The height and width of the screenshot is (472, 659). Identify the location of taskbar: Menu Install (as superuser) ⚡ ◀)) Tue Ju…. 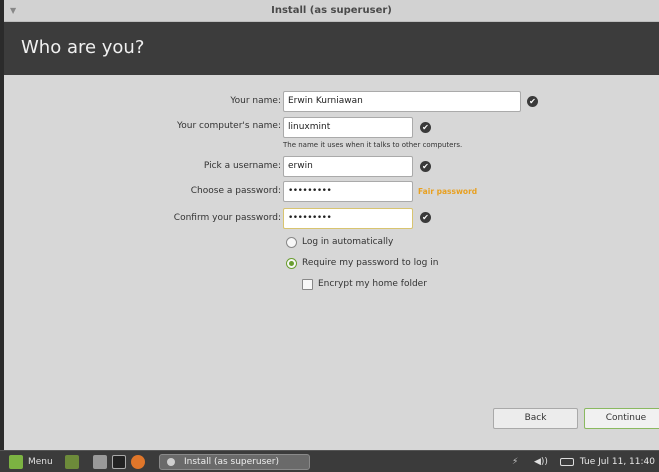
(329, 461).